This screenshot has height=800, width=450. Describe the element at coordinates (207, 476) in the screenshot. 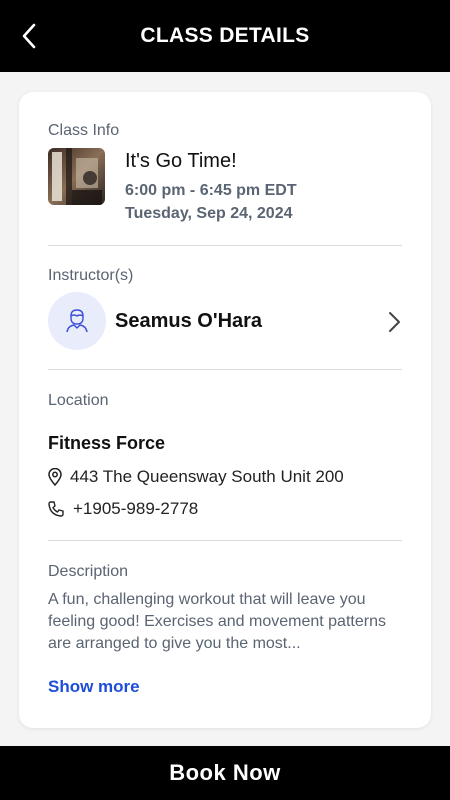

I see `address-text: 443 The Queensway South Unit 200` at that location.